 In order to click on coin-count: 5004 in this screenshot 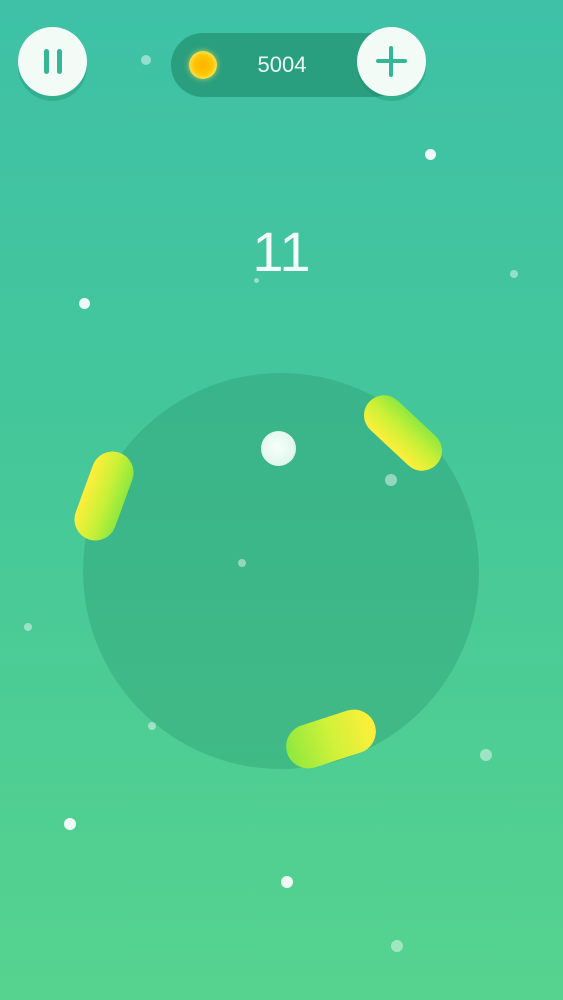, I will do `click(282, 64)`.